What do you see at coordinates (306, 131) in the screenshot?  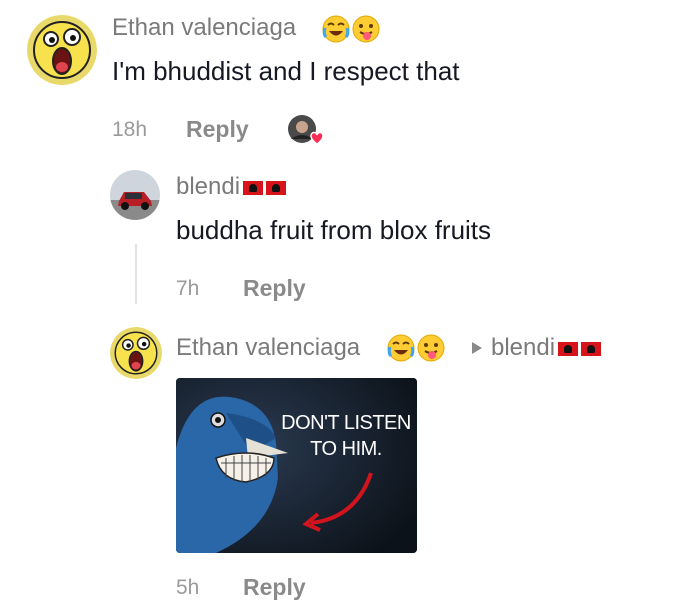 I see `creator-heart-avatar-icon` at bounding box center [306, 131].